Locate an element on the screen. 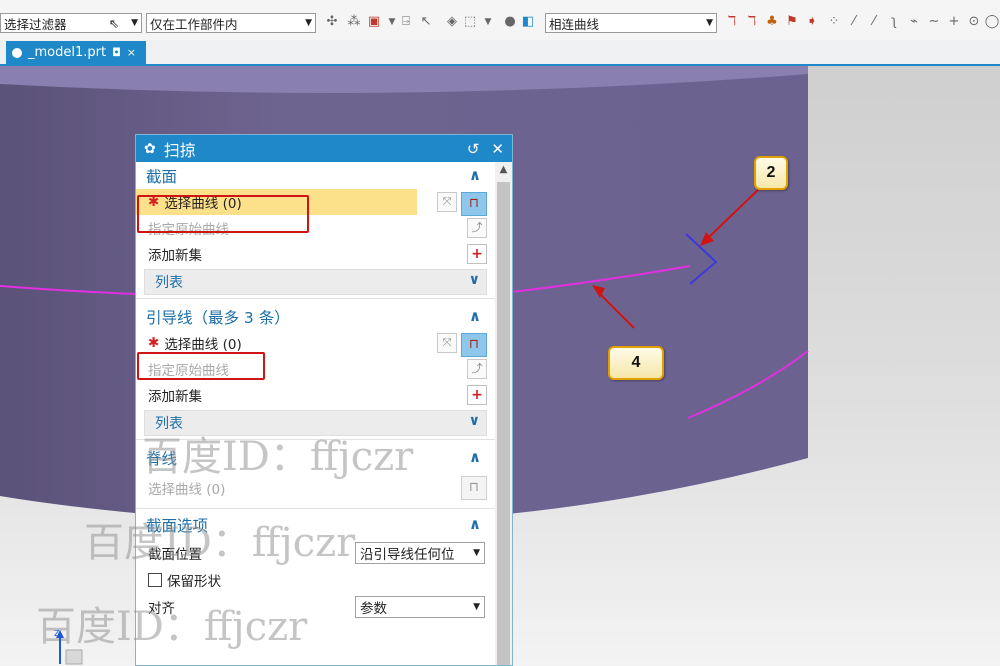 The height and width of the screenshot is (666, 1000). quadrant-icon: ◯ is located at coordinates (992, 22).